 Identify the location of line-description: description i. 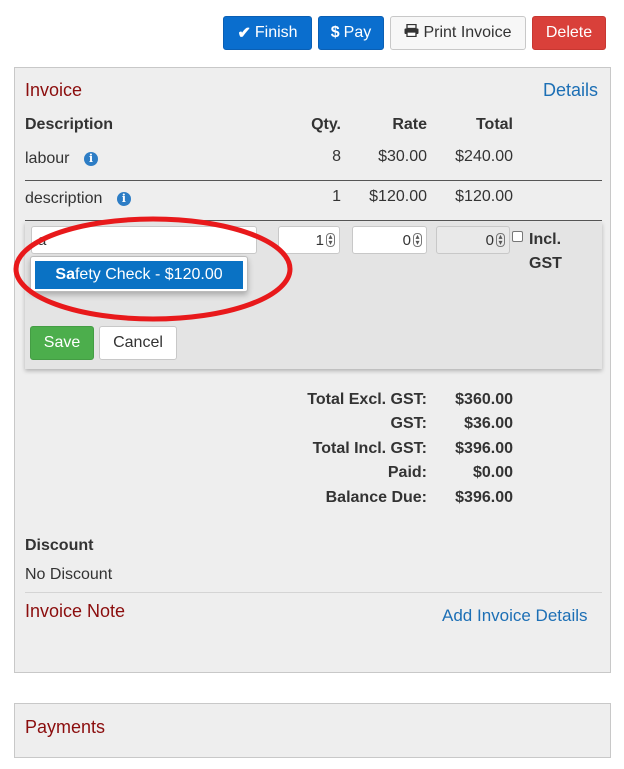
(78, 199).